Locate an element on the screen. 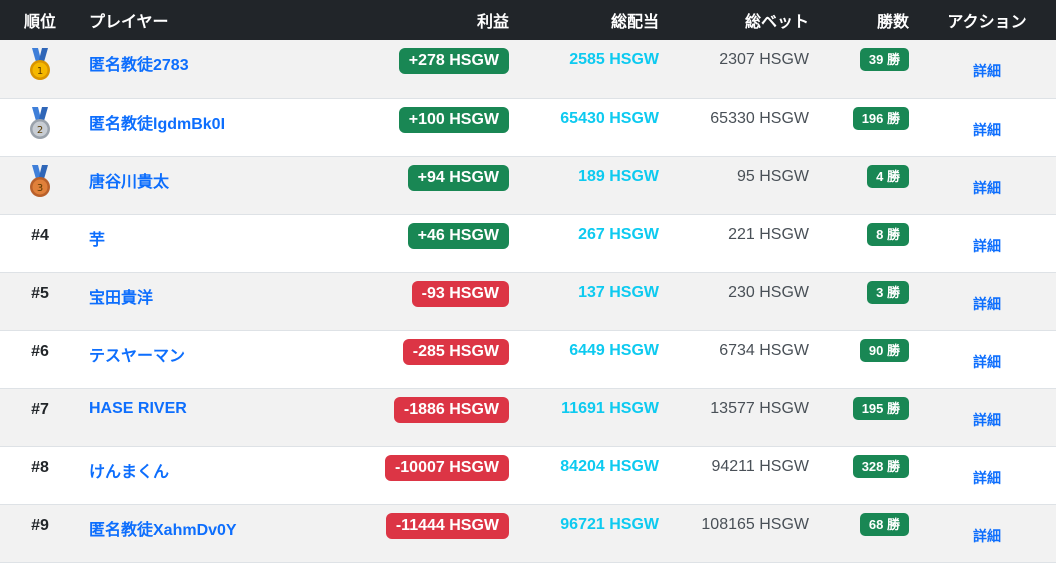 The image size is (1056, 567). profit-cell: -1886 HSGW is located at coordinates (429, 417).